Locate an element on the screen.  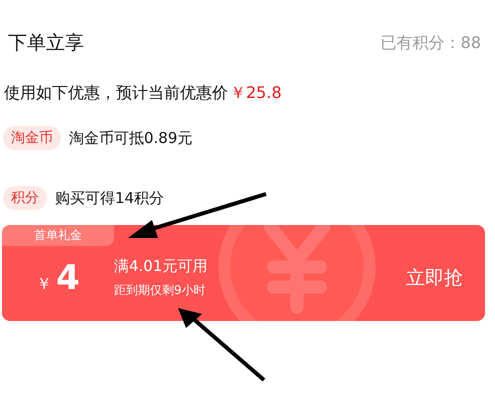
section-title: 下单立享 is located at coordinates (46, 43).